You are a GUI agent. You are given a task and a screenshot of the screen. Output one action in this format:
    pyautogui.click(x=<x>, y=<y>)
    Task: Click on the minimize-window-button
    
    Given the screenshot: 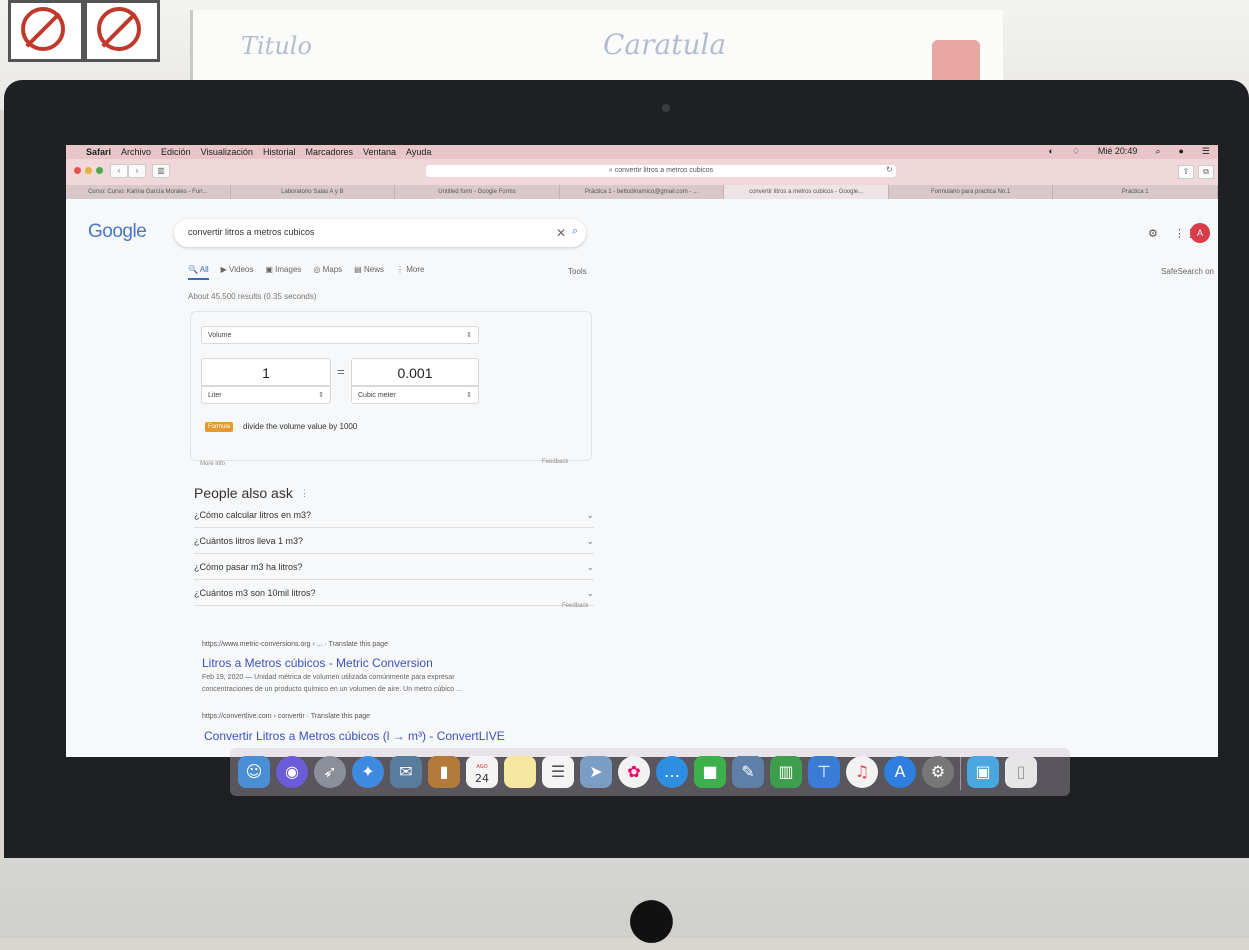 What is the action you would take?
    pyautogui.click(x=88, y=170)
    